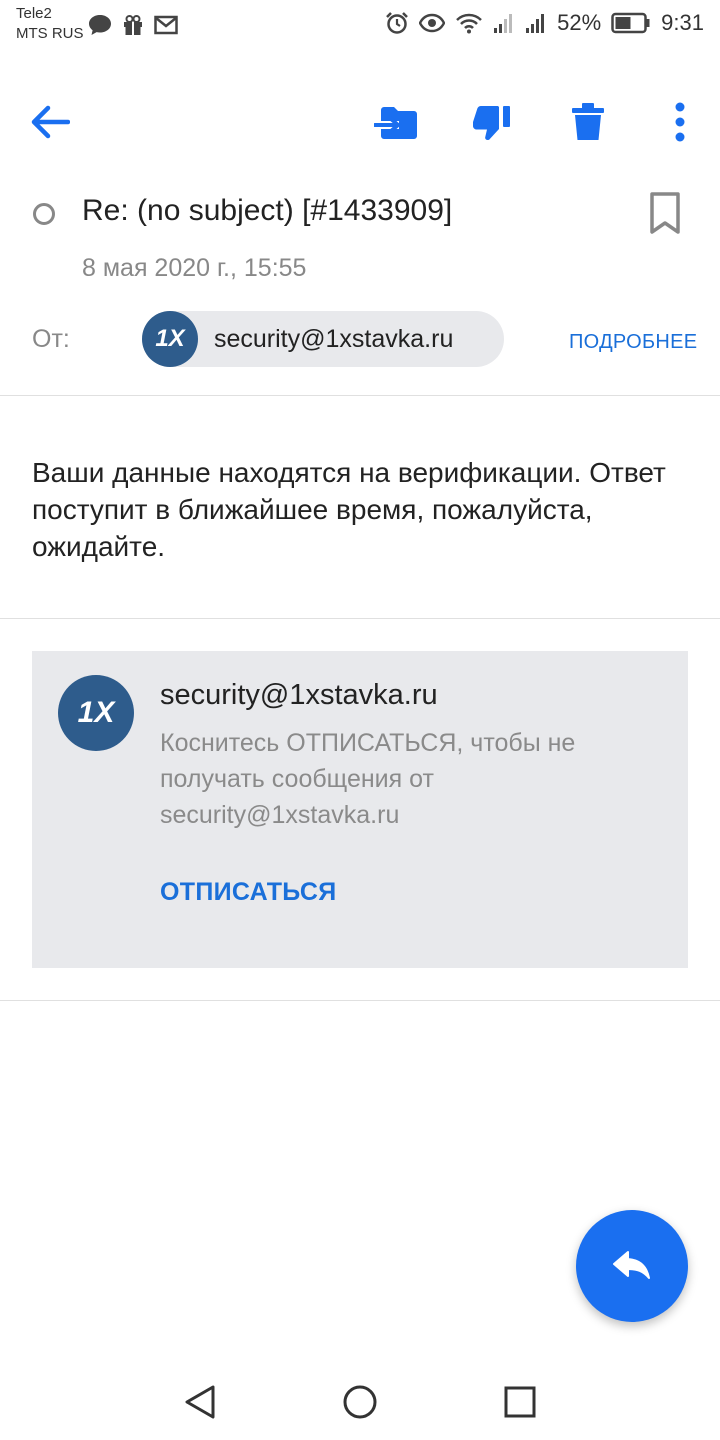 This screenshot has width=720, height=1440. I want to click on move-to-folder-button, so click(396, 122).